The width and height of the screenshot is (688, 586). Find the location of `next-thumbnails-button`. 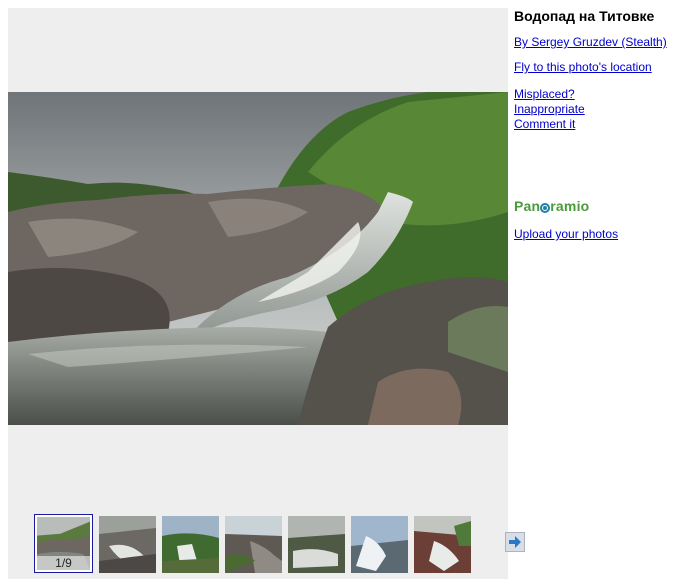

next-thumbnails-button is located at coordinates (515, 542).